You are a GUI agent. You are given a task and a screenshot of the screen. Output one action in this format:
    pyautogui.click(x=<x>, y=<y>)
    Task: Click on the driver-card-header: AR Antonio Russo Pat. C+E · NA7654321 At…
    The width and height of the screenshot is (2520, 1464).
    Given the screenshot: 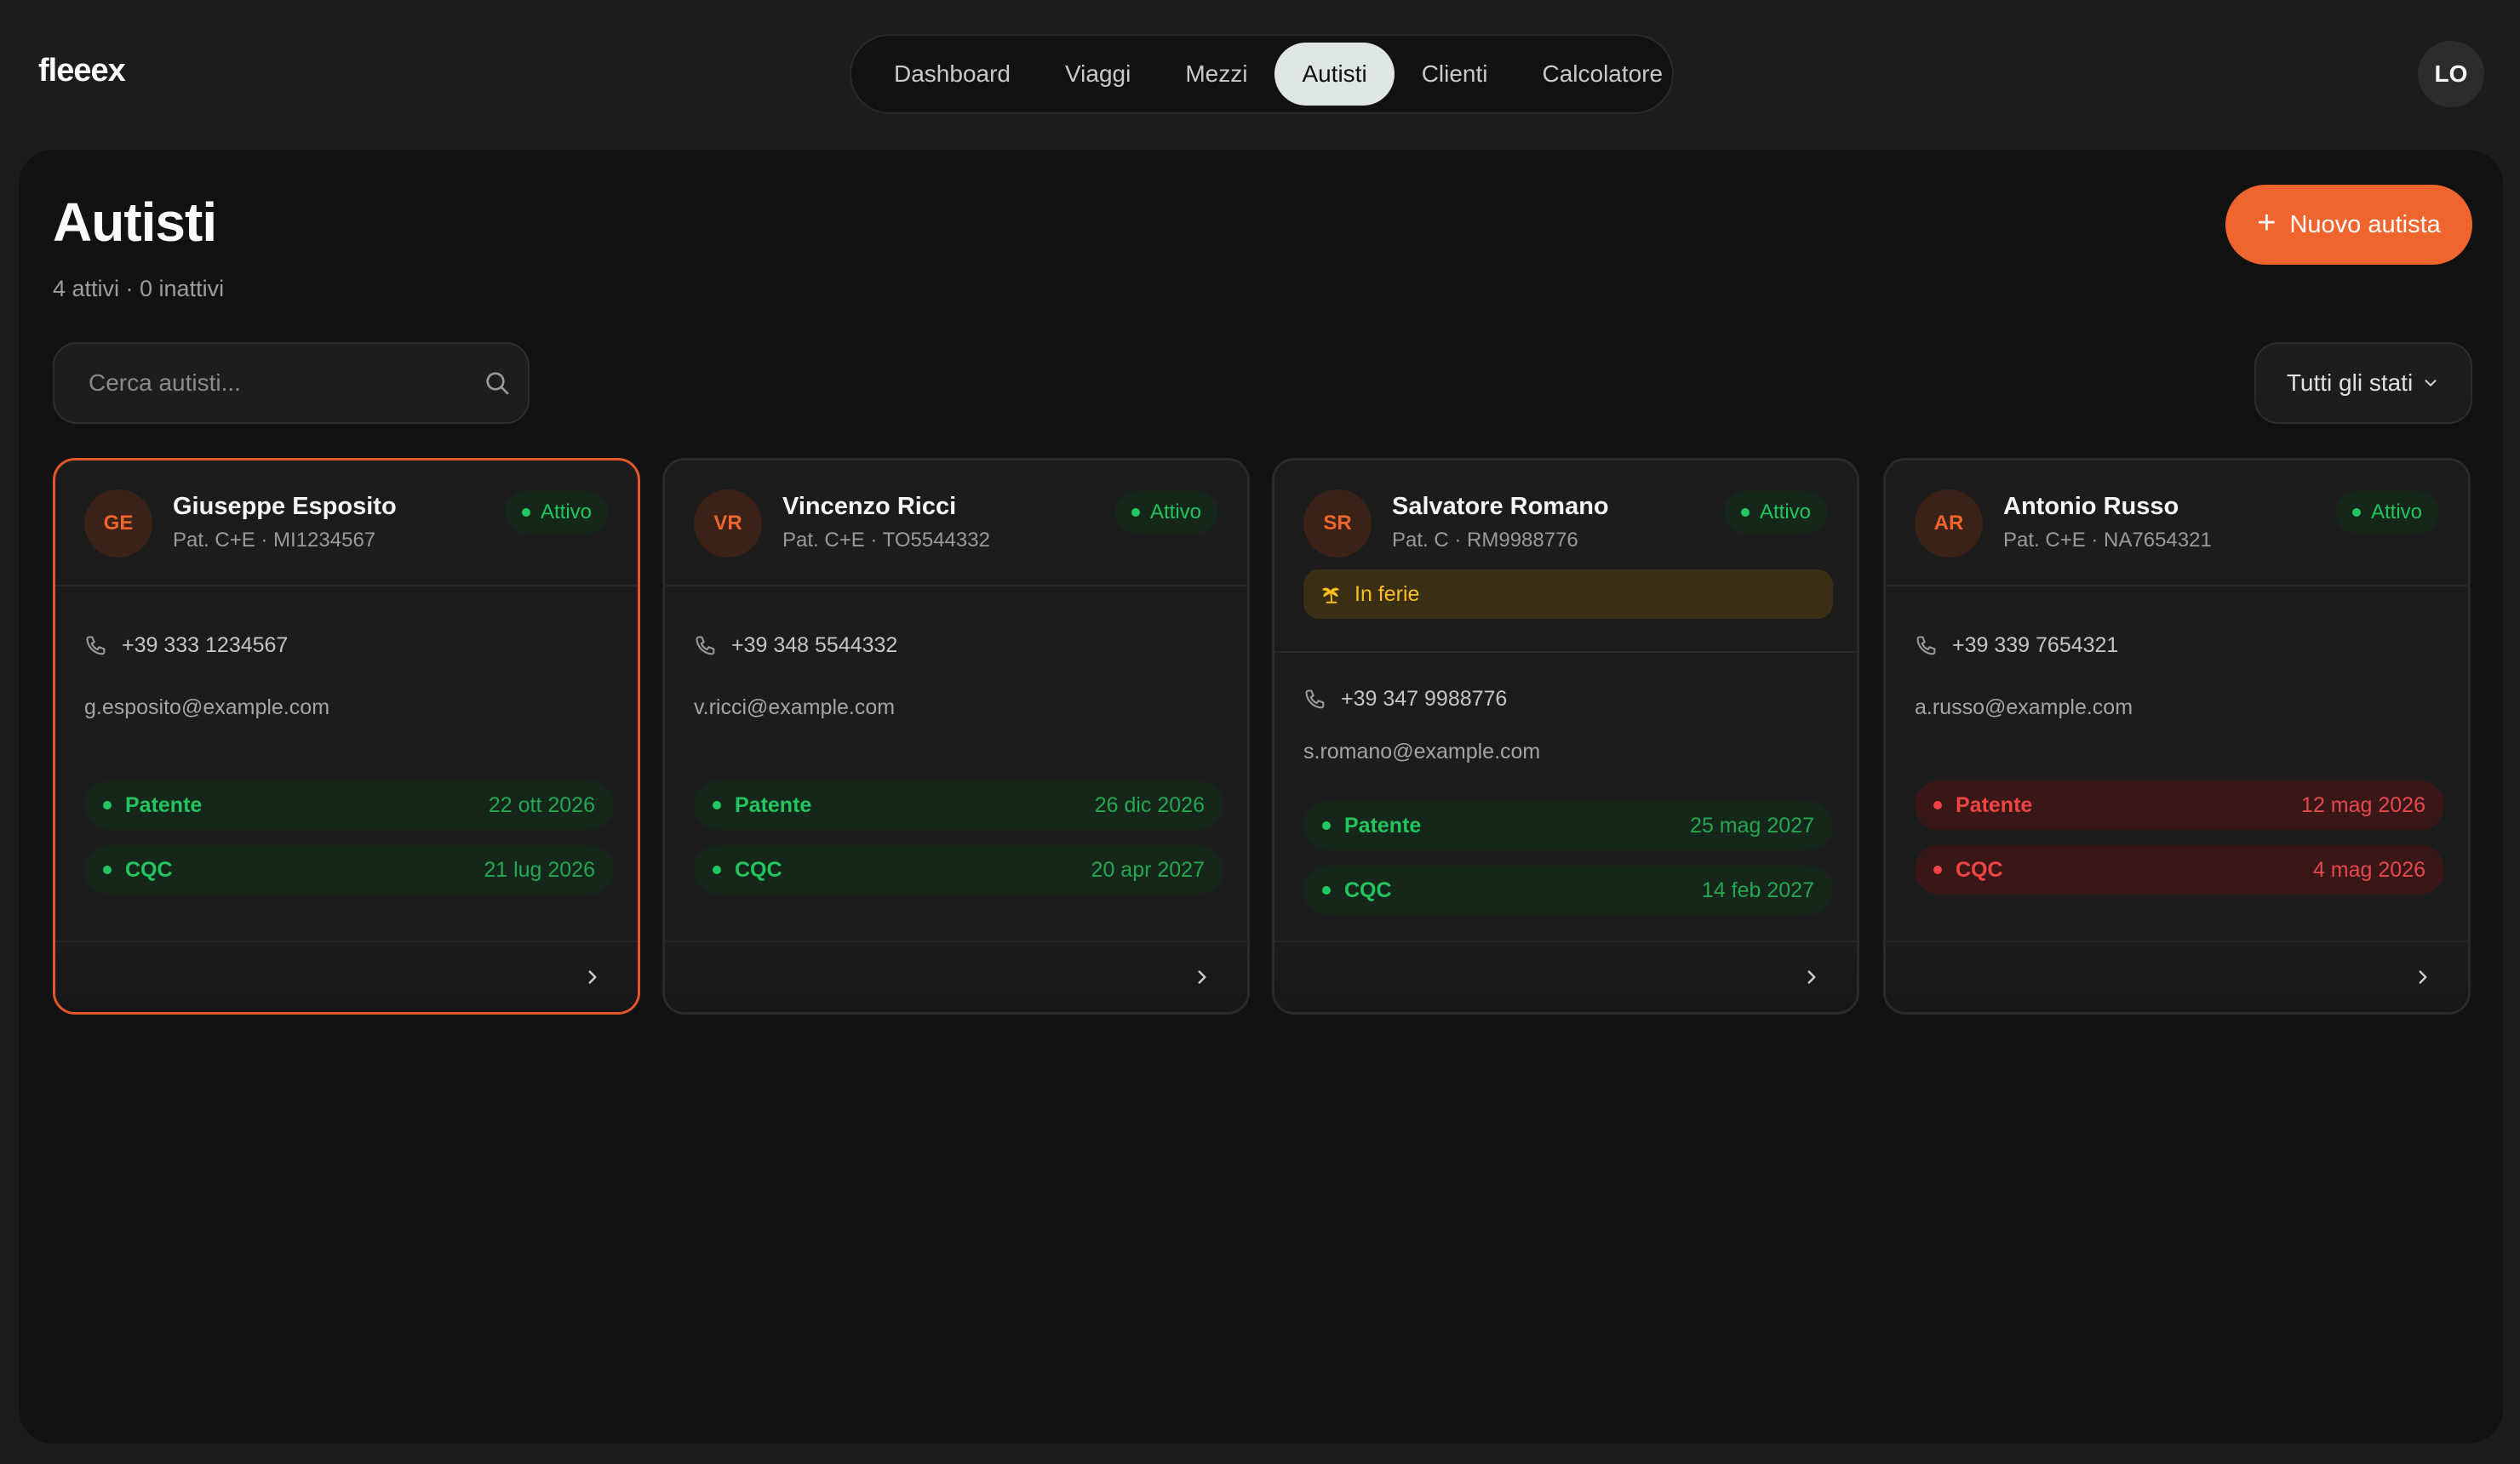 What is the action you would take?
    pyautogui.click(x=2177, y=523)
    